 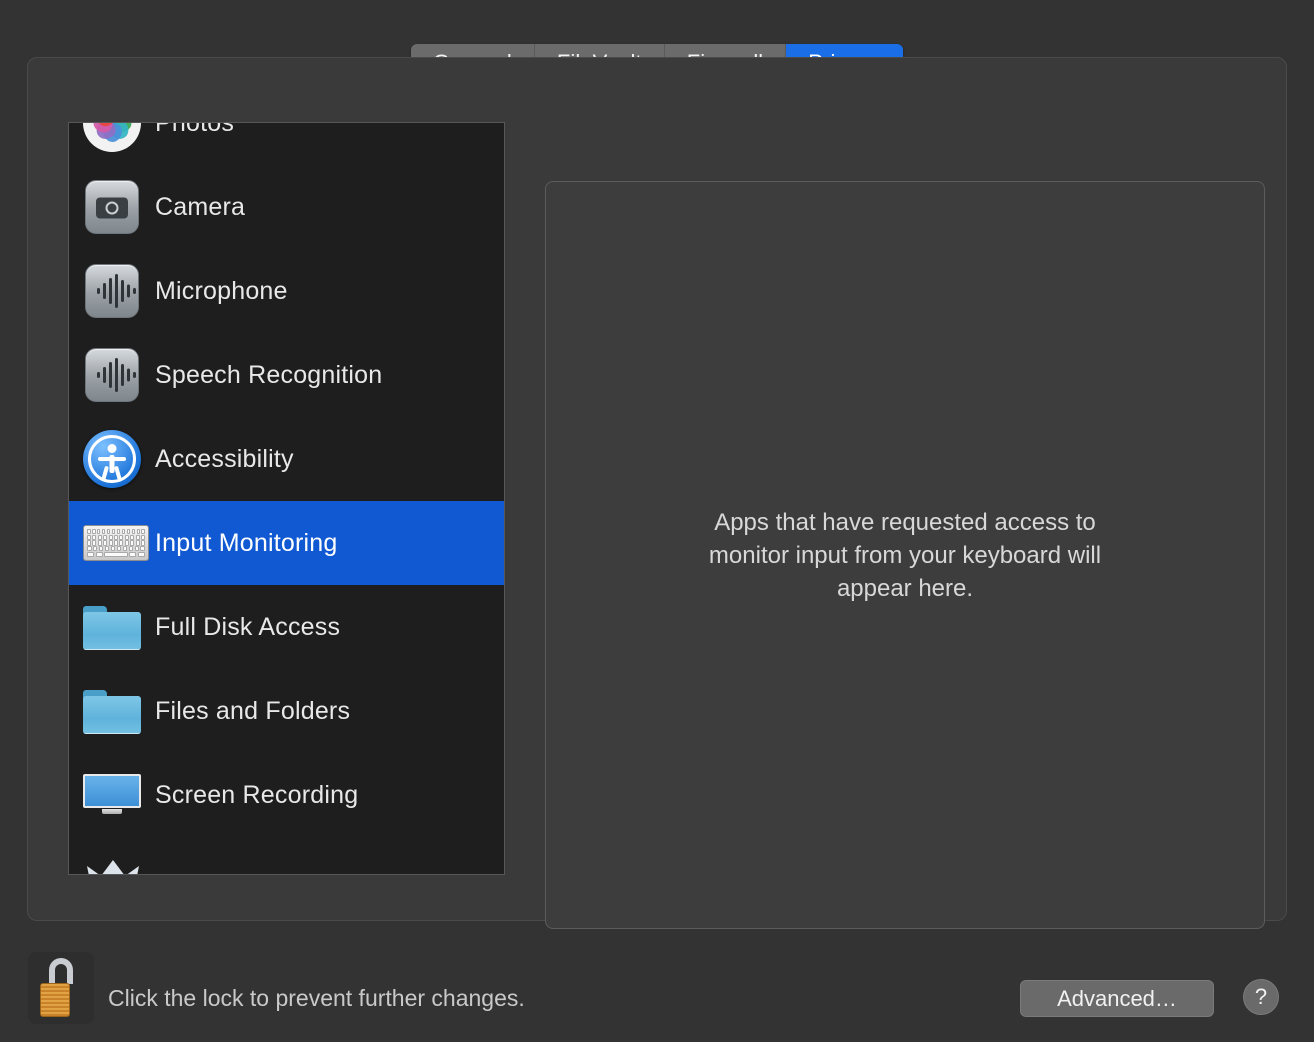 I want to click on sidebar-item-input-monitoring: Input Monitoring, so click(x=286, y=543).